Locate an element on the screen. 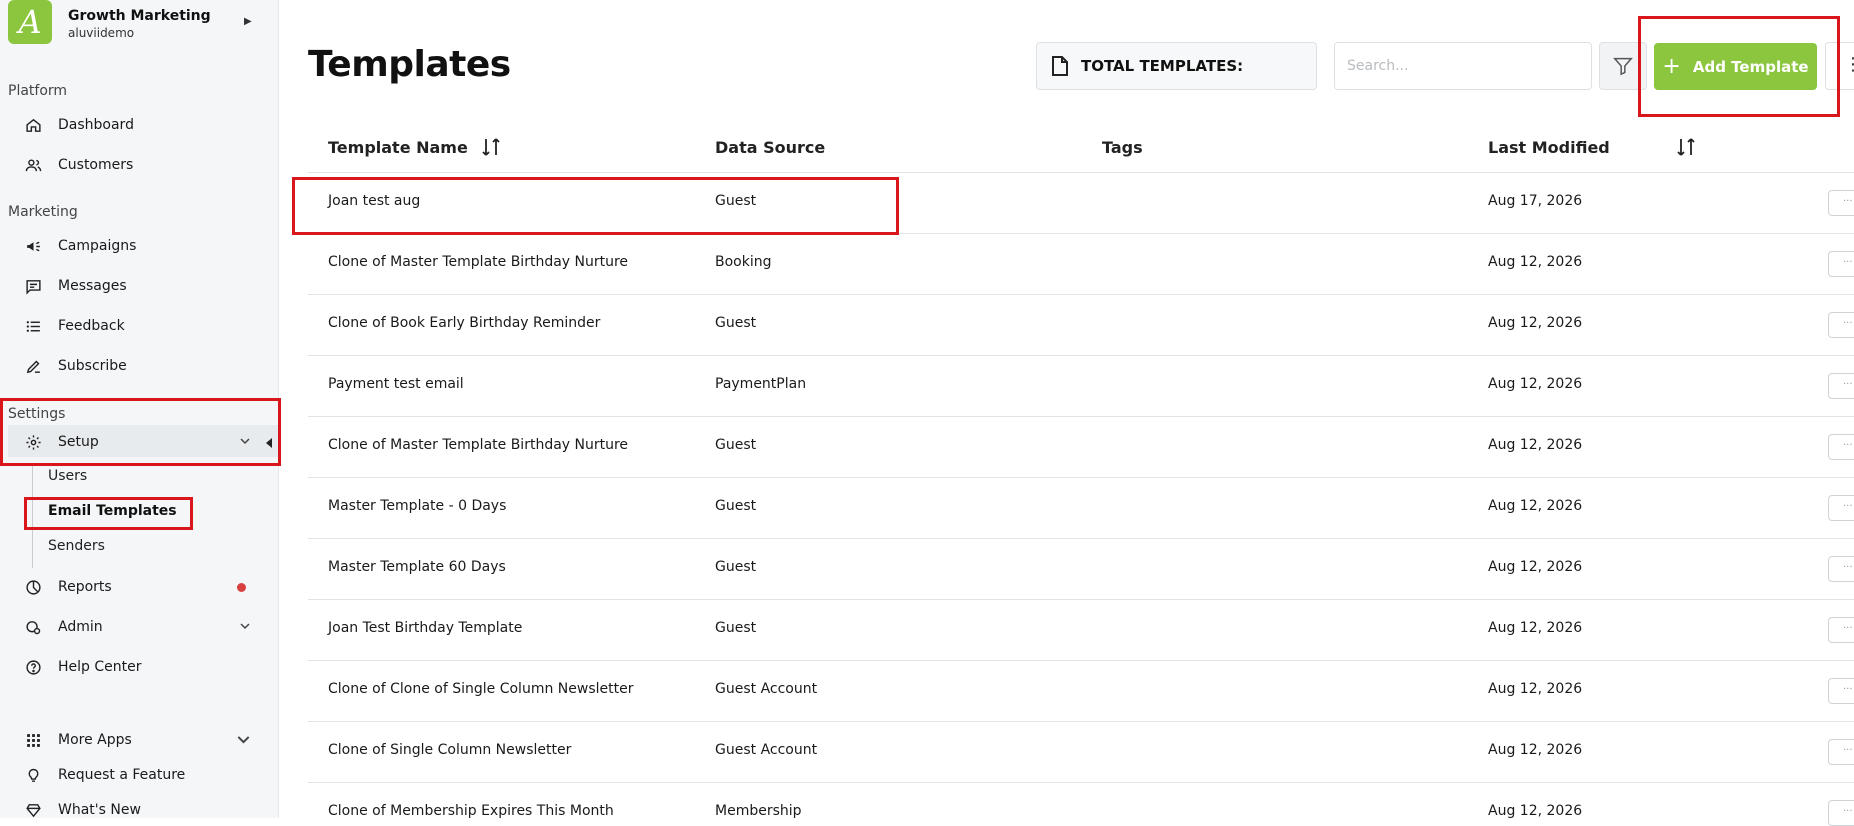  sidebar-item-label: Campaigns is located at coordinates (97, 246).